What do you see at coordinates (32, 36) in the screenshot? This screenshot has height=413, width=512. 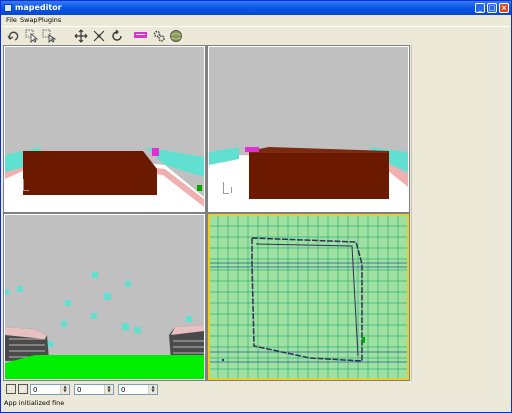 I see `select-icon` at bounding box center [32, 36].